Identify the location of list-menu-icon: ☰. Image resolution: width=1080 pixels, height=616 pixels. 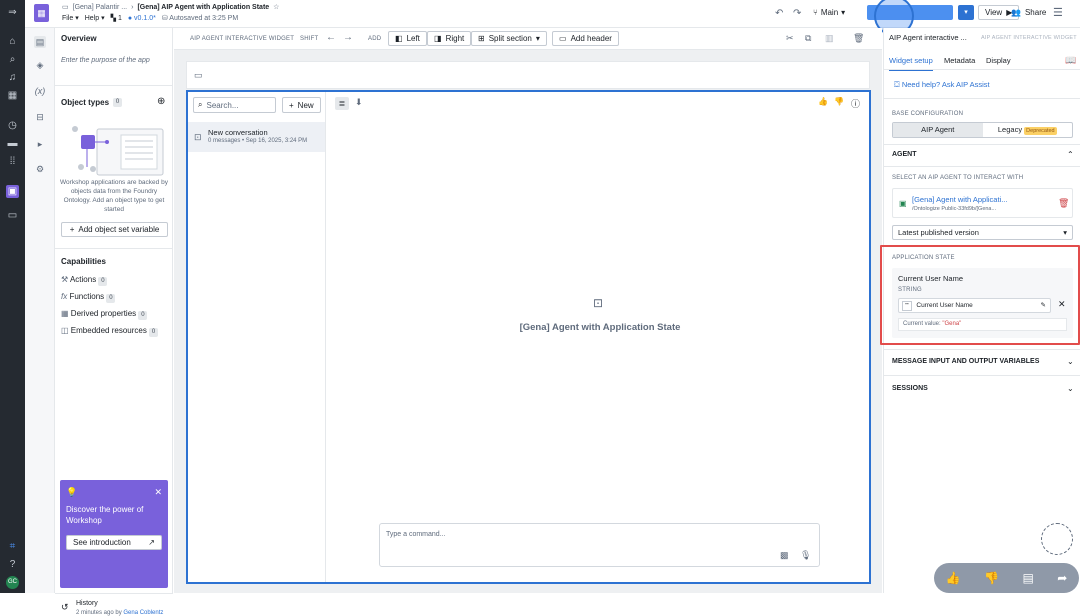
(1058, 12).